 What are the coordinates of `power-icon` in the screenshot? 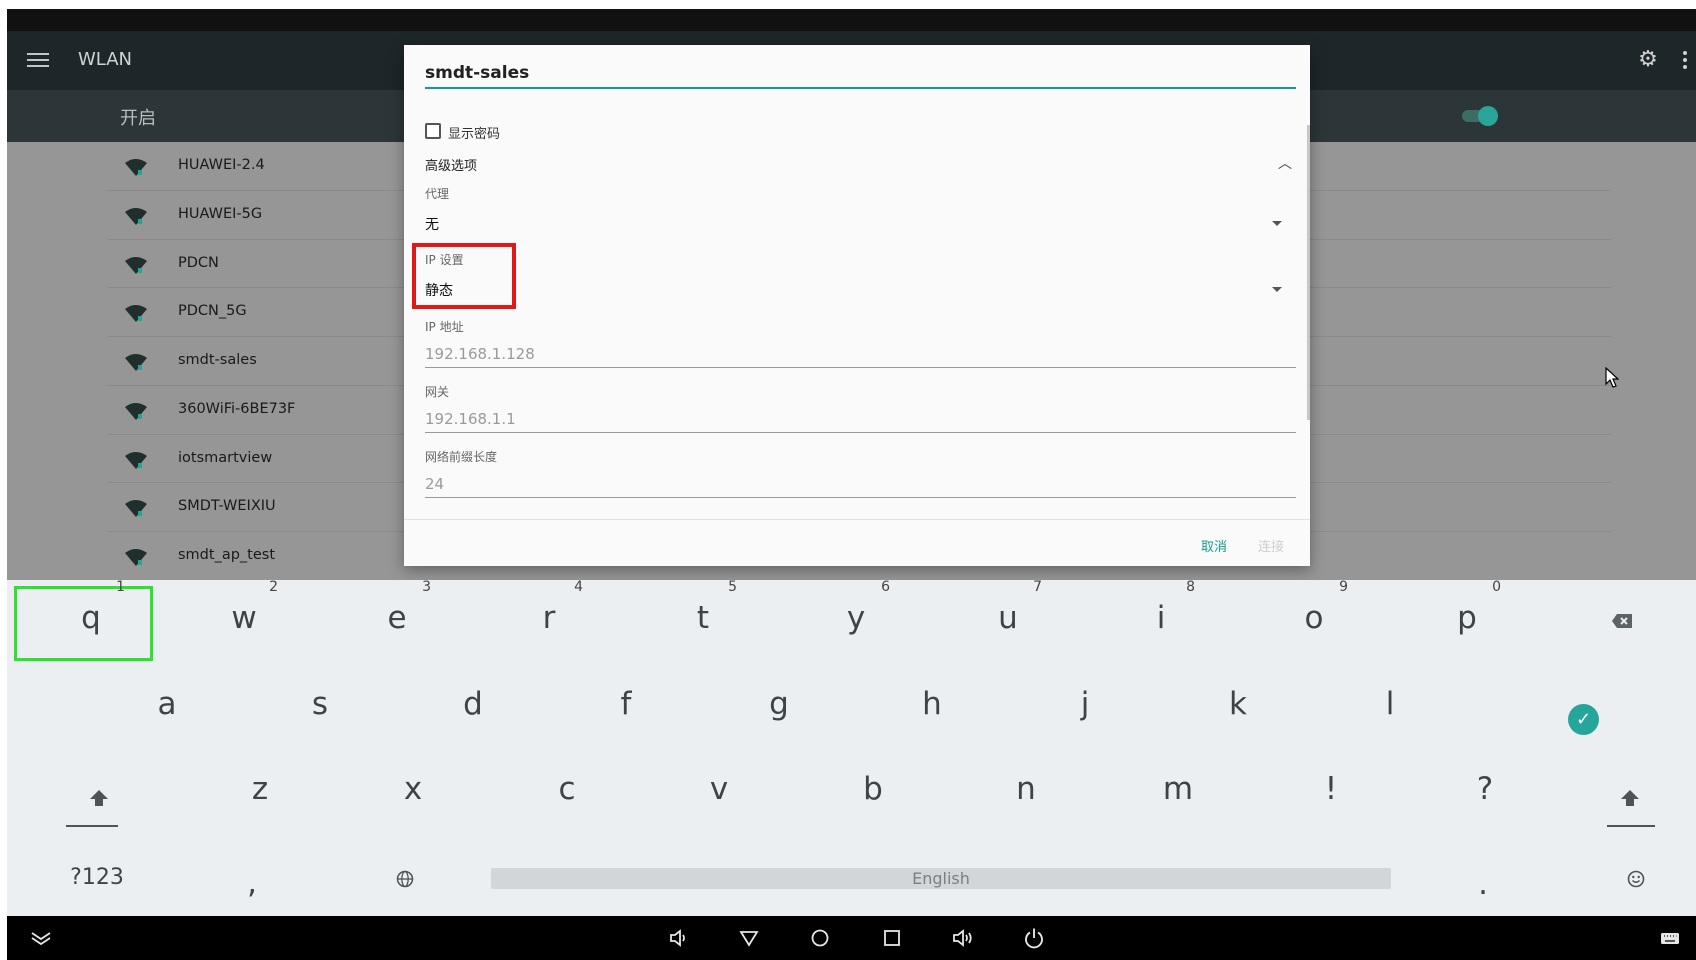 It's located at (1034, 938).